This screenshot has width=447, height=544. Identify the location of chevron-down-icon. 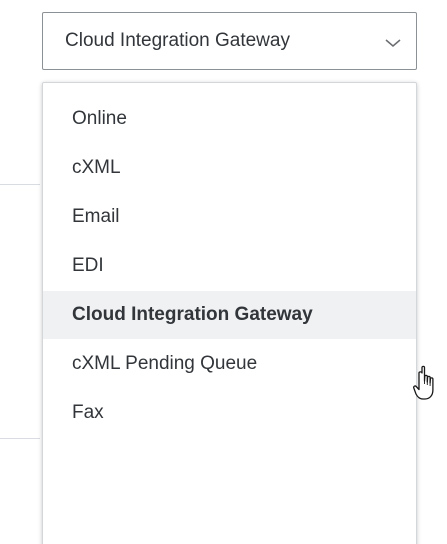
(393, 43).